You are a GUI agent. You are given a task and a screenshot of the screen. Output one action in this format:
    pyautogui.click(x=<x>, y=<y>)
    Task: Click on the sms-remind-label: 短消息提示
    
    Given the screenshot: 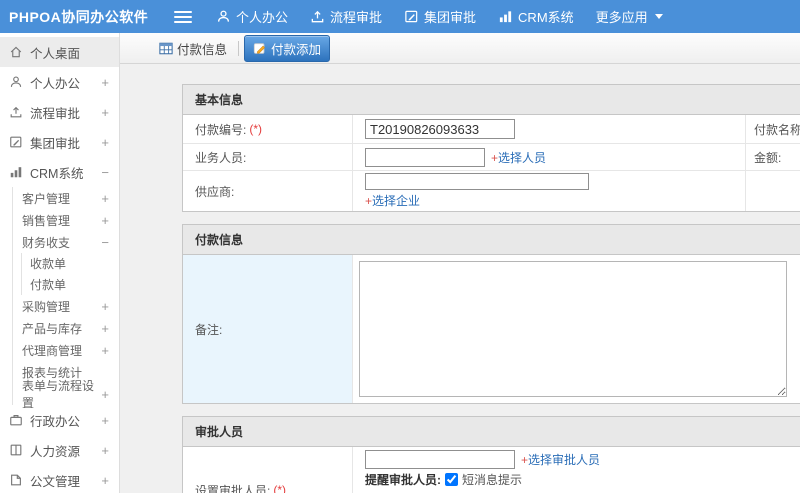 What is the action you would take?
    pyautogui.click(x=492, y=480)
    